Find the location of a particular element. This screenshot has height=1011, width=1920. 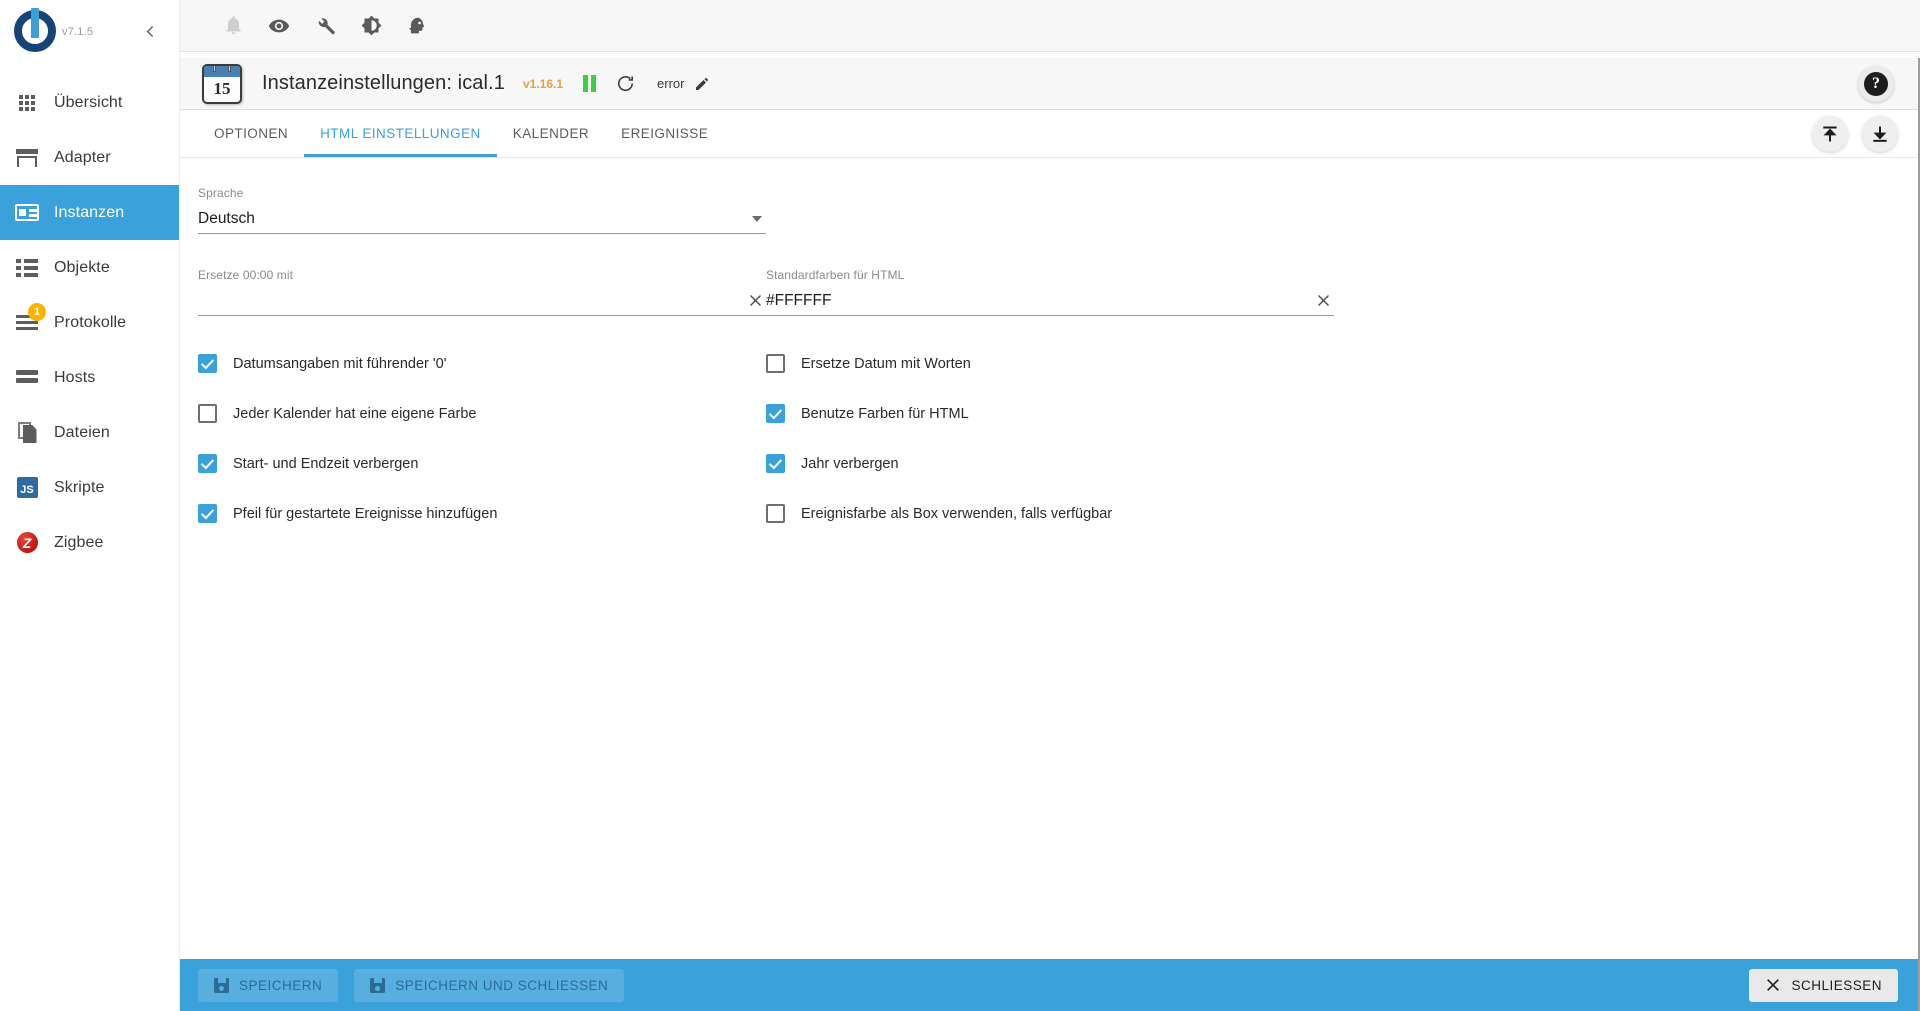

sidebar-item-label: Instanzen is located at coordinates (89, 212).